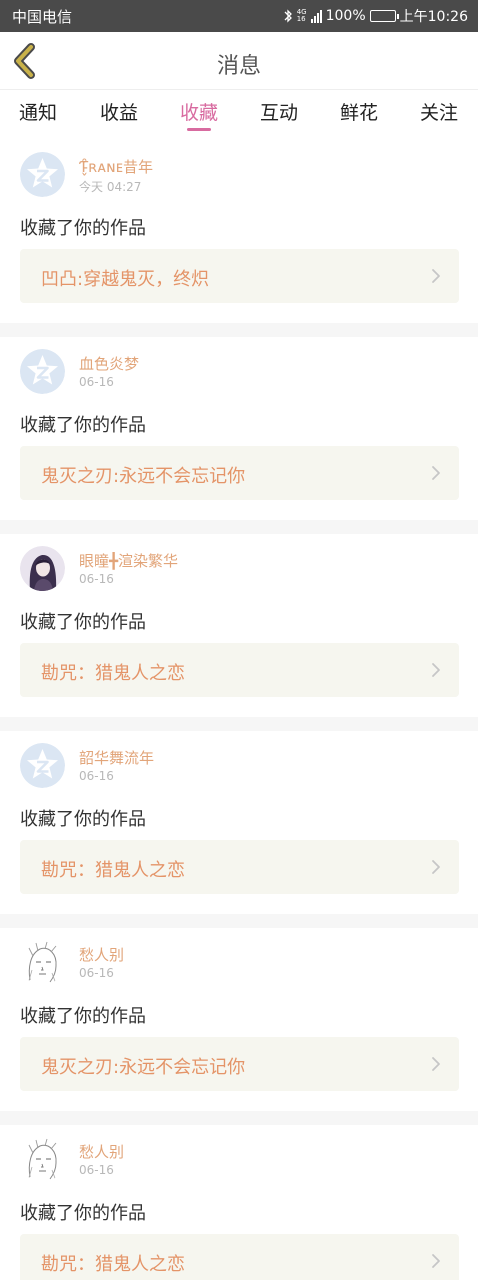 The height and width of the screenshot is (1280, 478). What do you see at coordinates (359, 111) in the screenshot?
I see `tab-flowers: 鲜花` at bounding box center [359, 111].